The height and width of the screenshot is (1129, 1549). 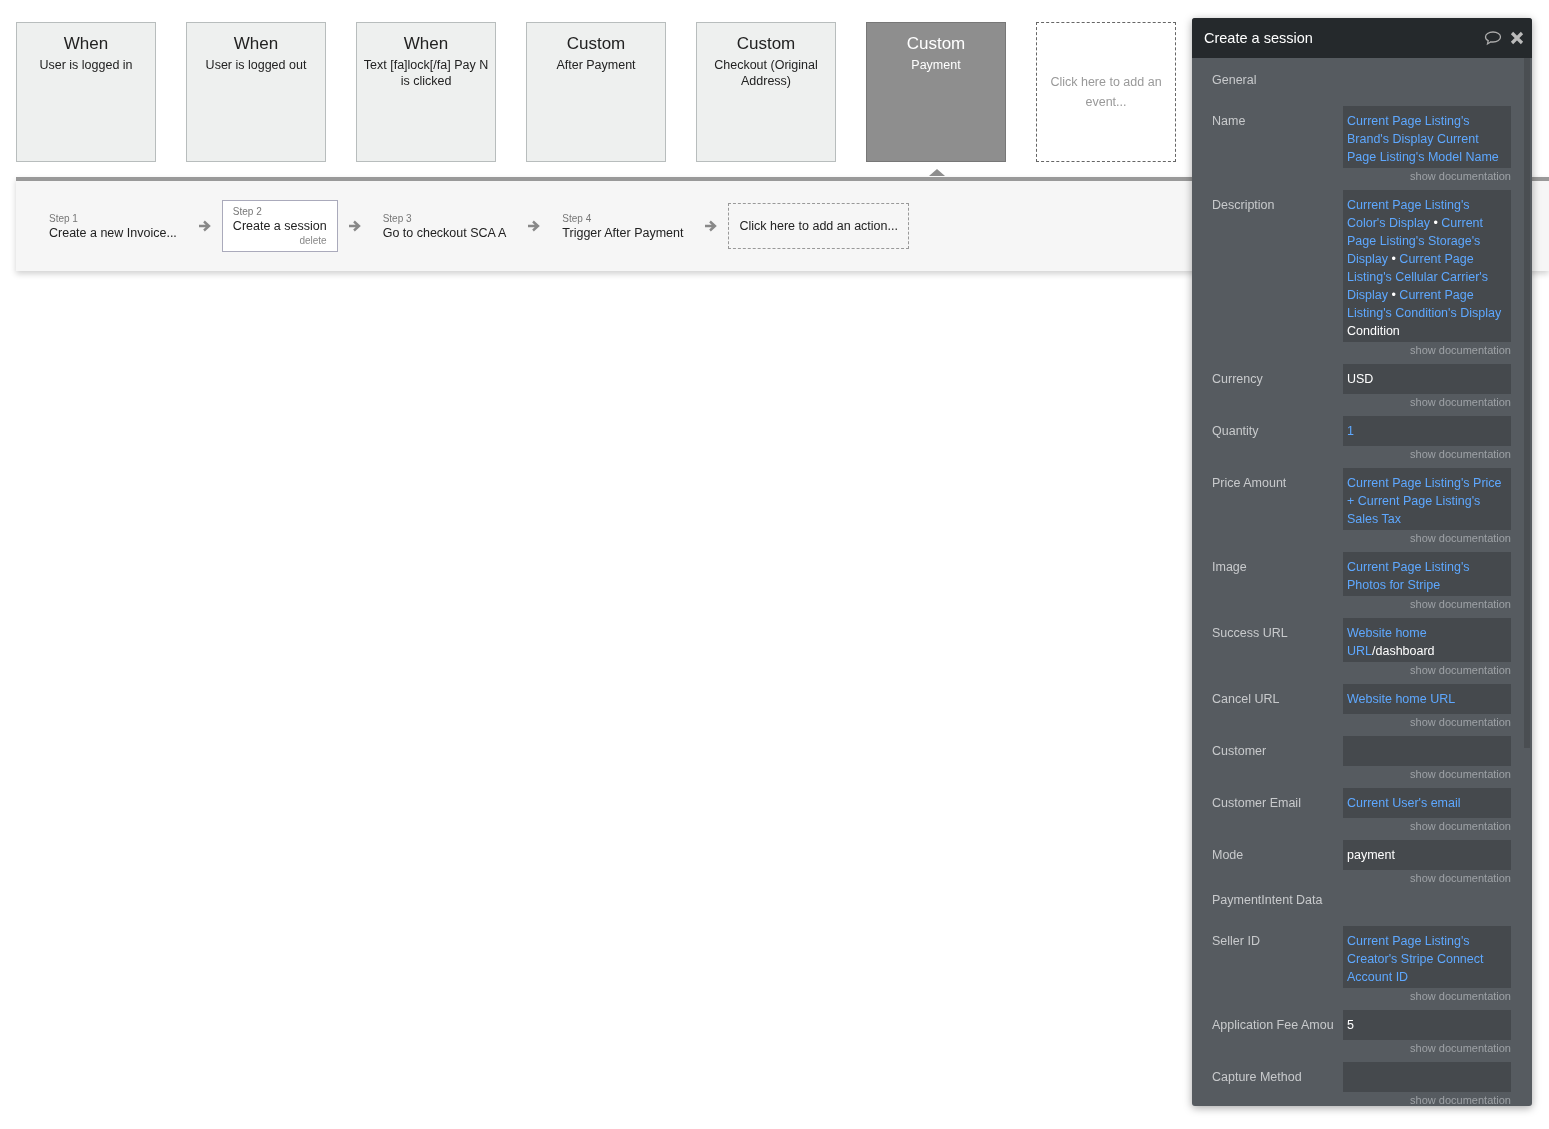 What do you see at coordinates (1236, 431) in the screenshot?
I see `field-label: Quantity` at bounding box center [1236, 431].